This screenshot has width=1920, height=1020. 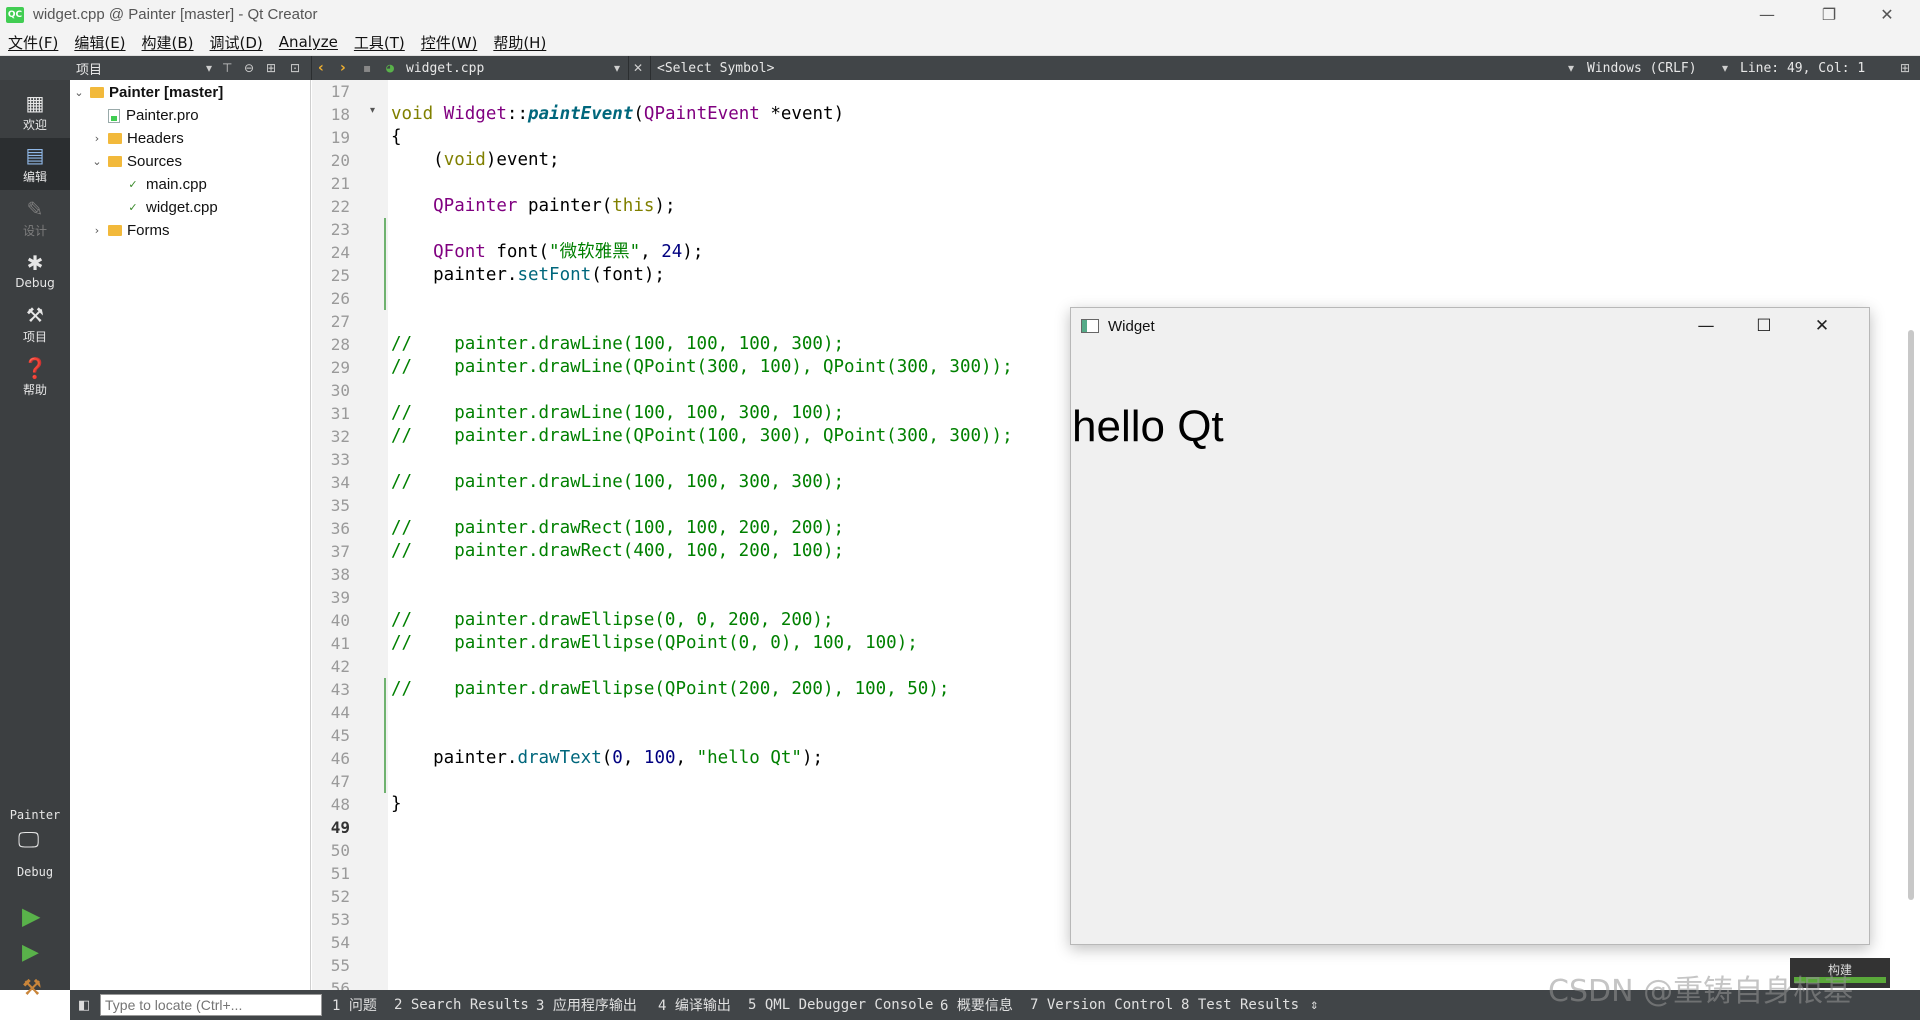 I want to click on project-view-combo: 项目, so click(x=89, y=68).